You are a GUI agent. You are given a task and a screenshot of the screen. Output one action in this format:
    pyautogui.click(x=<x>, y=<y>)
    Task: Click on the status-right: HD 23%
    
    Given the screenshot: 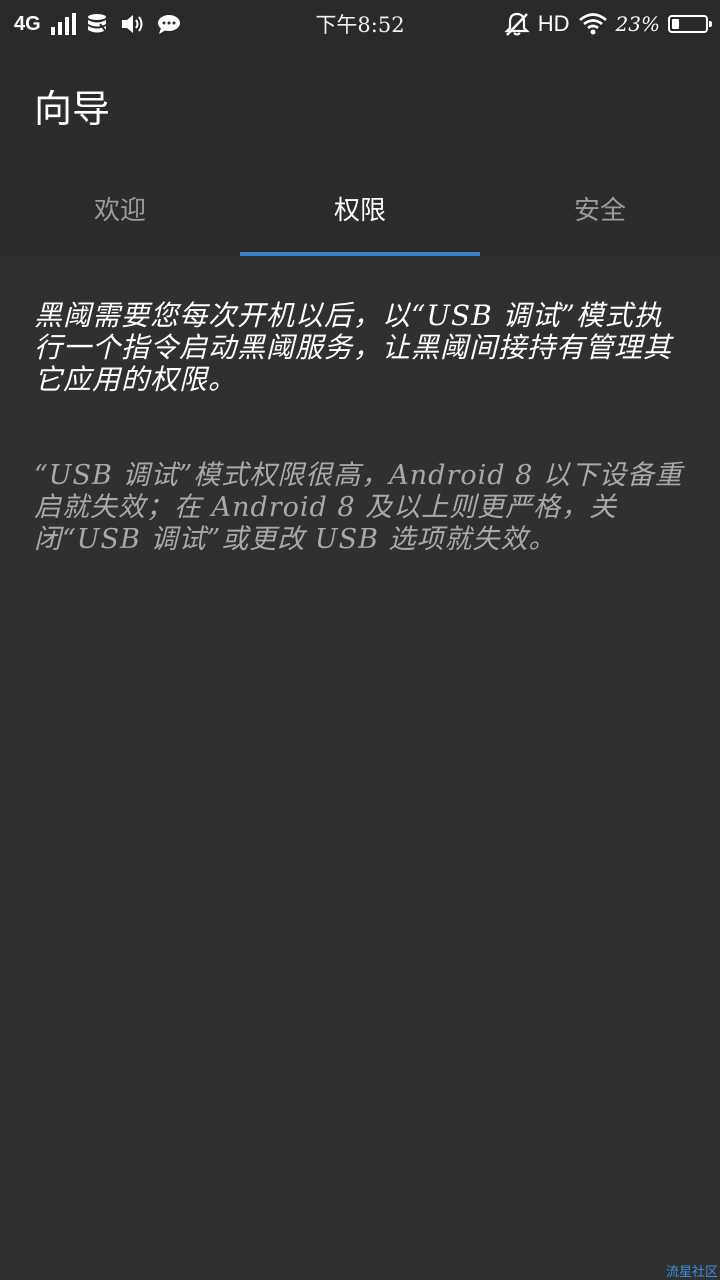 What is the action you would take?
    pyautogui.click(x=608, y=24)
    